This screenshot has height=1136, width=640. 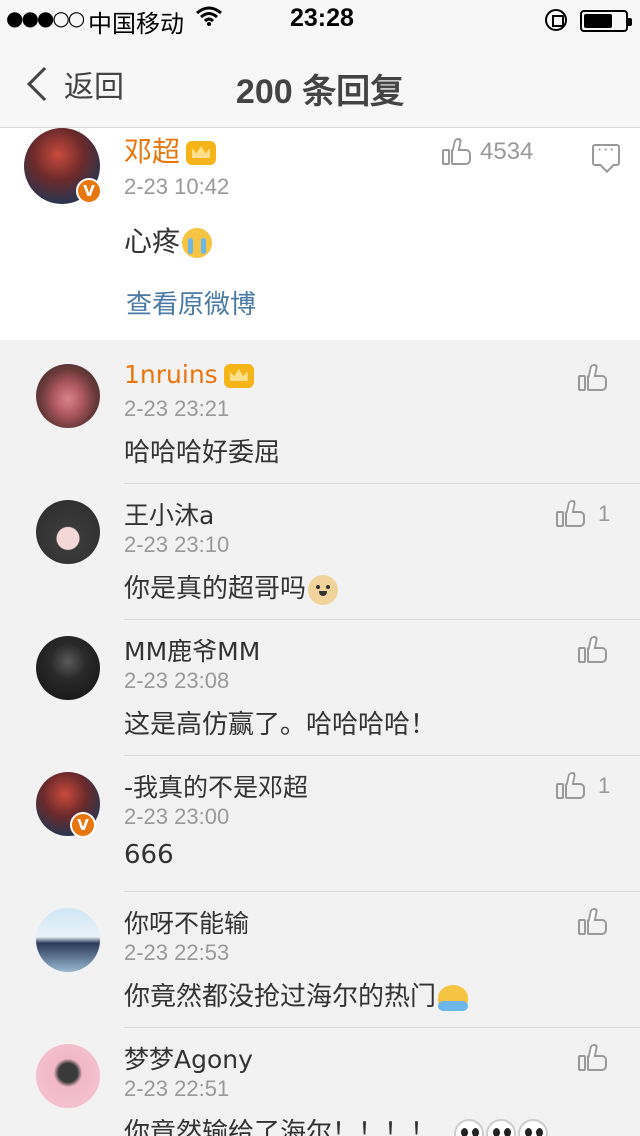 What do you see at coordinates (45, 18) in the screenshot?
I see `signal-strength-icon: ●●●○○` at bounding box center [45, 18].